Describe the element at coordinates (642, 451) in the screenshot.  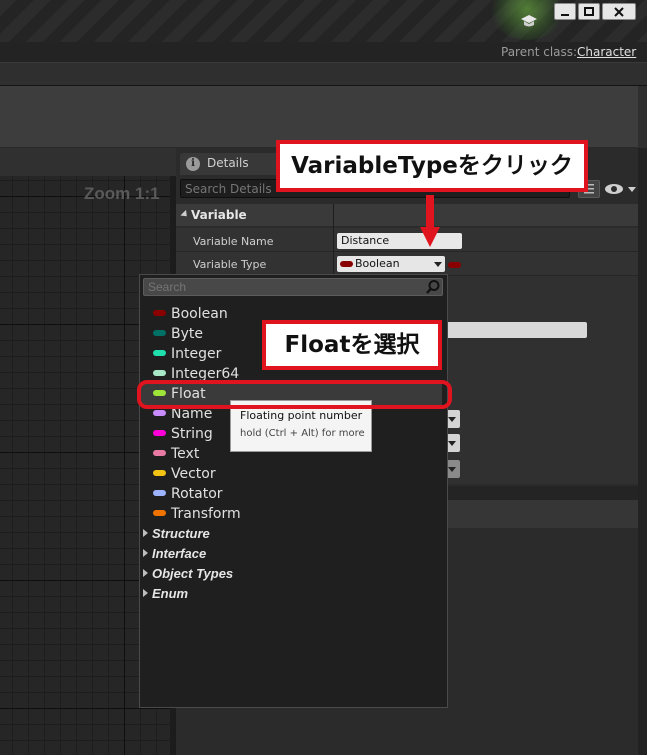
I see `details-scrollbar` at that location.